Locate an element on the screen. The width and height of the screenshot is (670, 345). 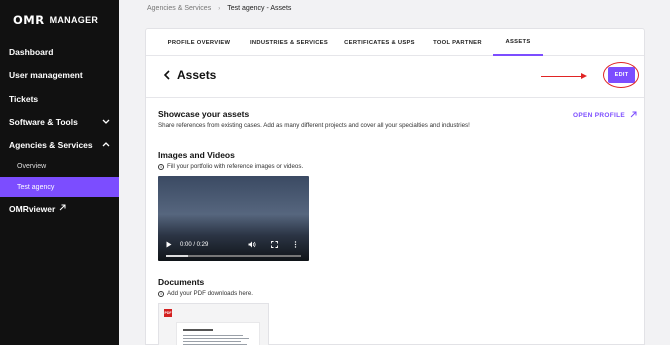
pdf-icon: PDF is located at coordinates (168, 313).